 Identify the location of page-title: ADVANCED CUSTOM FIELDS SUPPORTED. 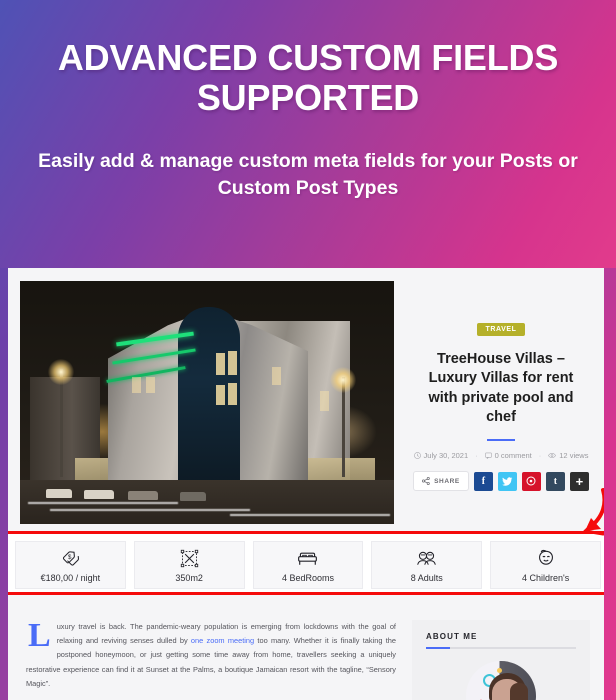
(308, 78).